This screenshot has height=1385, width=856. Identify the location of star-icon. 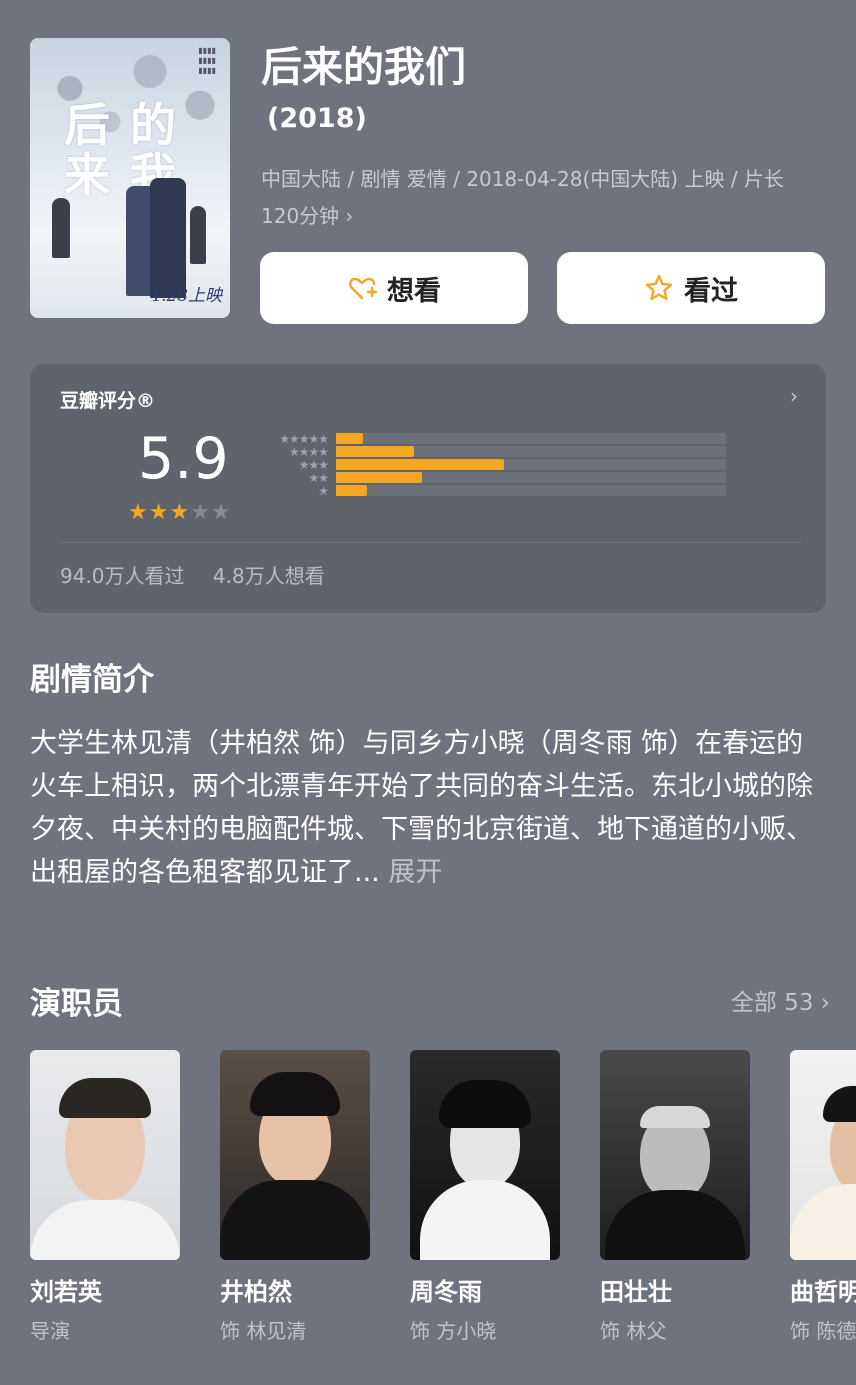
(659, 287).